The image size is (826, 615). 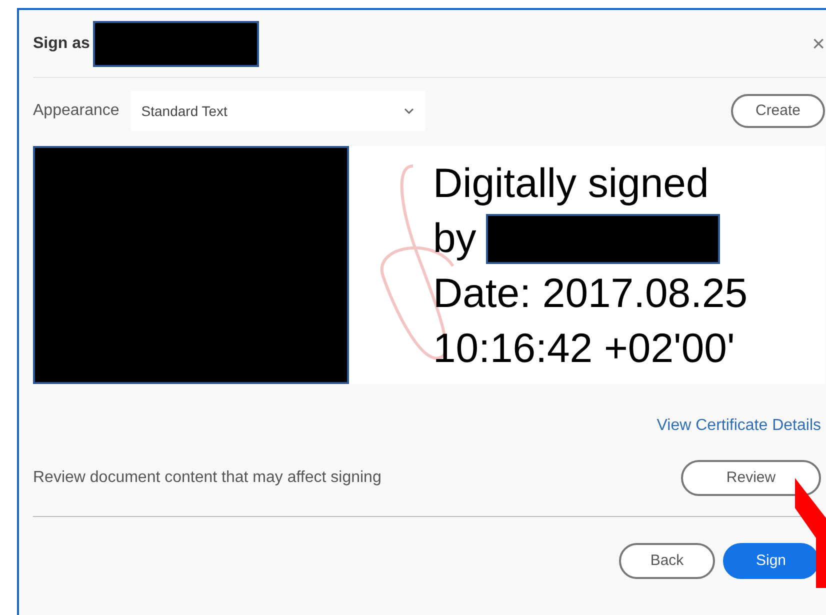 What do you see at coordinates (584, 348) in the screenshot?
I see `signature-text: 10:16:42 +02'00'` at bounding box center [584, 348].